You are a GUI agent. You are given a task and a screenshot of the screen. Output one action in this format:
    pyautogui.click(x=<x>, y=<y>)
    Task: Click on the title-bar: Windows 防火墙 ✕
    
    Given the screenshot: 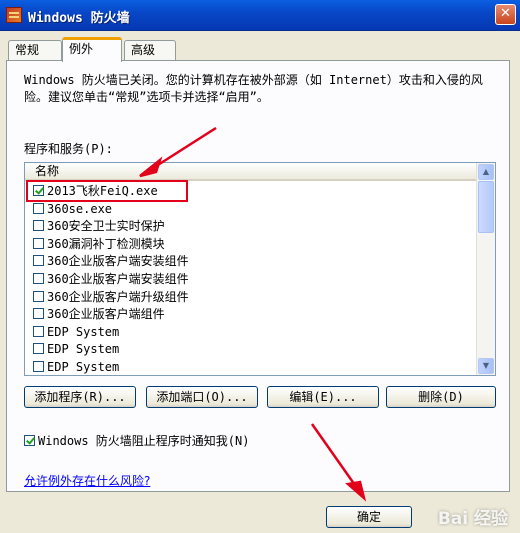 What is the action you would take?
    pyautogui.click(x=260, y=15)
    